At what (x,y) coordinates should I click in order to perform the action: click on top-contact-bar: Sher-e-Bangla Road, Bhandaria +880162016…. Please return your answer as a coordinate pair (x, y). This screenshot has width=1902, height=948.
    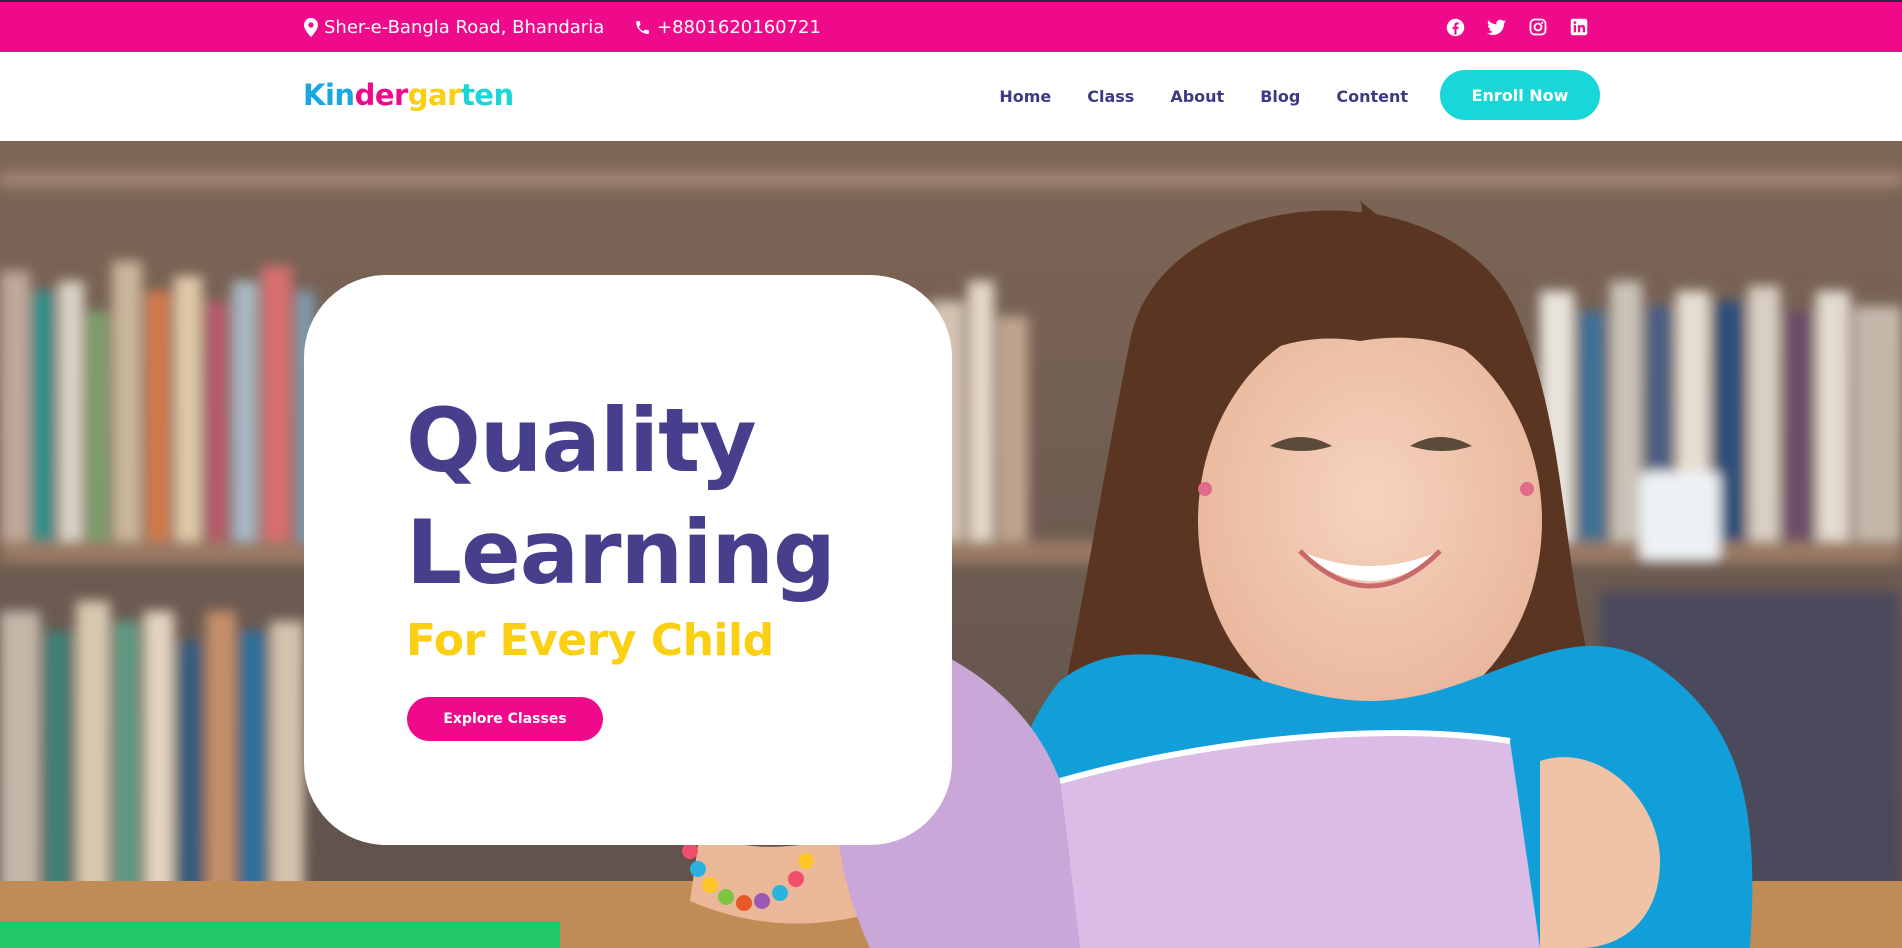
    Looking at the image, I should click on (951, 26).